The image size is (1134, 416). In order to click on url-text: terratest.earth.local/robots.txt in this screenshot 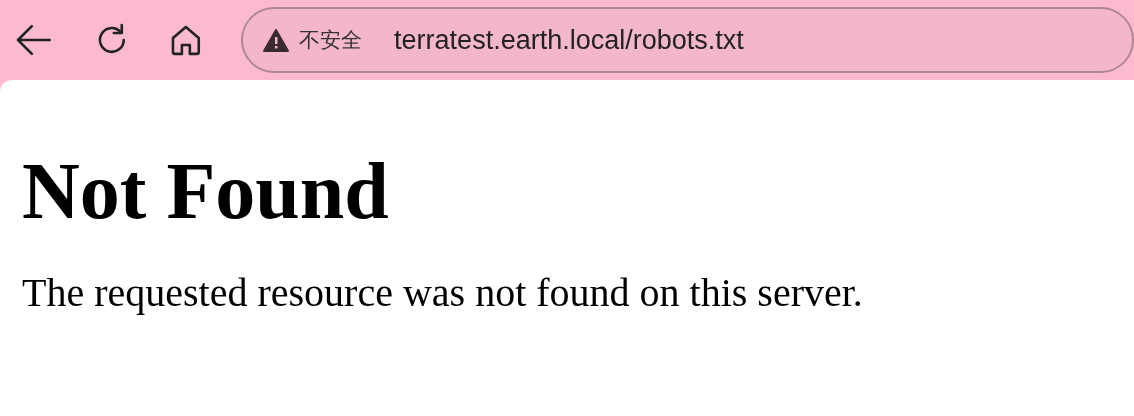, I will do `click(569, 40)`.